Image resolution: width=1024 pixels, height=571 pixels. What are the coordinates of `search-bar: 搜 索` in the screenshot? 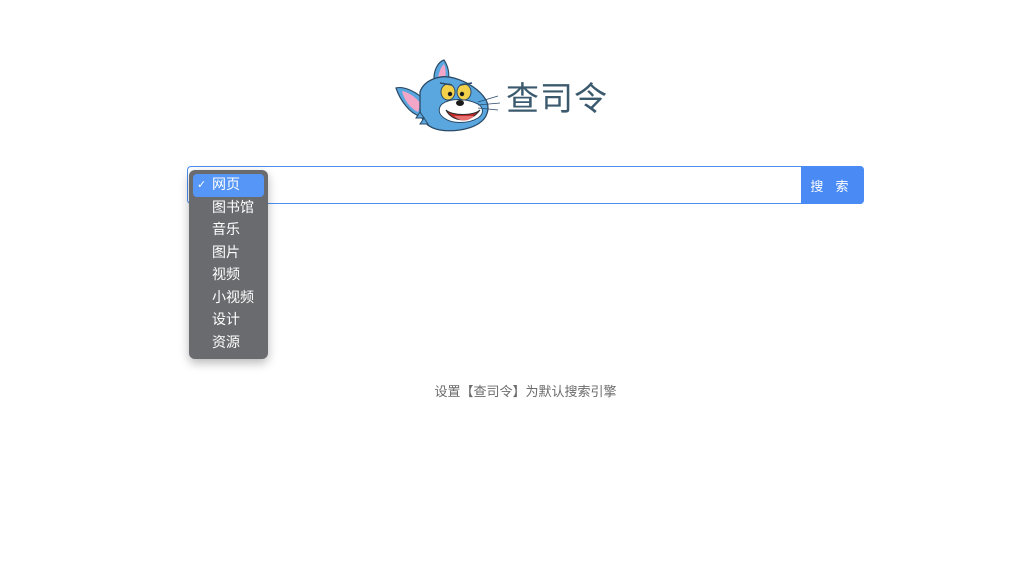 It's located at (525, 185).